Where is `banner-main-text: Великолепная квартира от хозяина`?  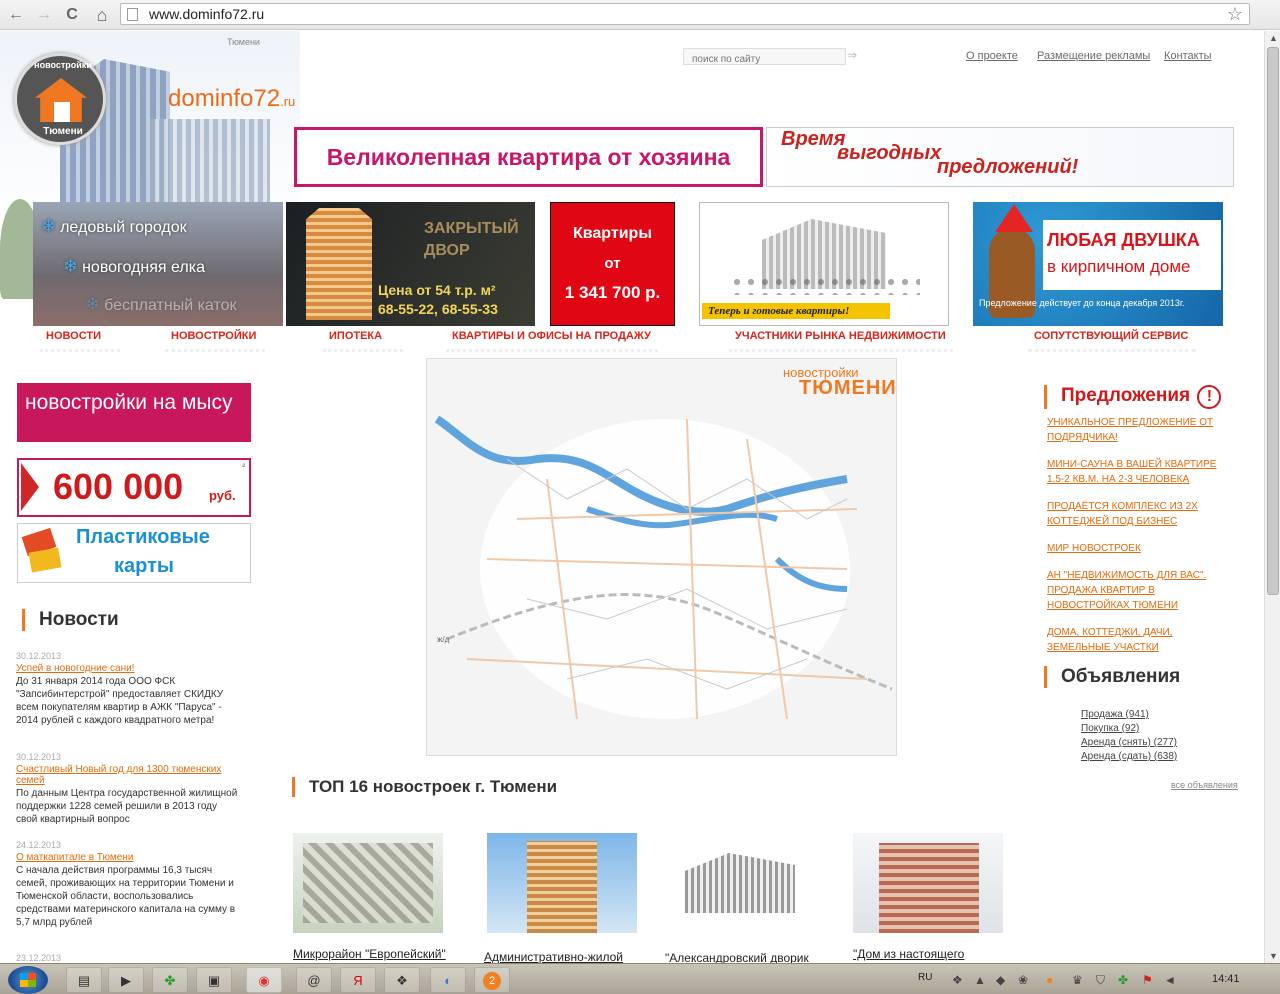
banner-main-text: Великолепная квартира от хозяина is located at coordinates (528, 157).